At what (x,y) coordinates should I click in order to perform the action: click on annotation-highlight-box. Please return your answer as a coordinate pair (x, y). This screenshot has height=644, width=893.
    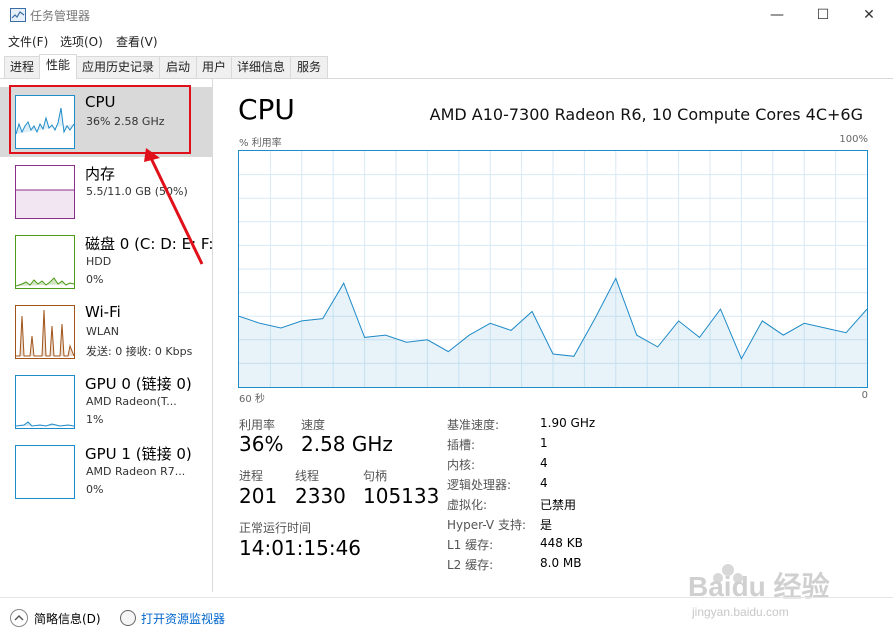
    Looking at the image, I should click on (100, 119).